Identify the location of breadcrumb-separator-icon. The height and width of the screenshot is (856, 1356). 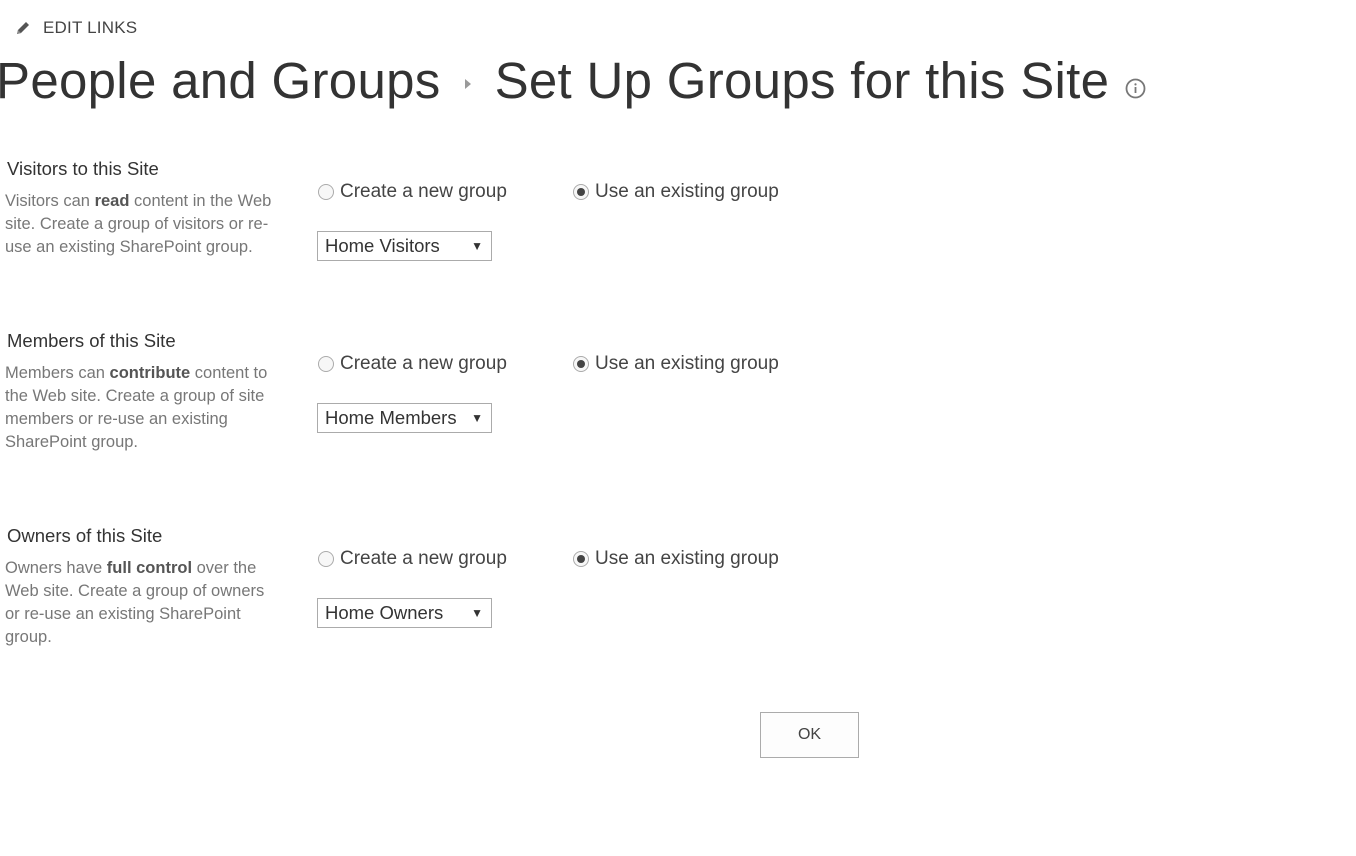
(467, 84).